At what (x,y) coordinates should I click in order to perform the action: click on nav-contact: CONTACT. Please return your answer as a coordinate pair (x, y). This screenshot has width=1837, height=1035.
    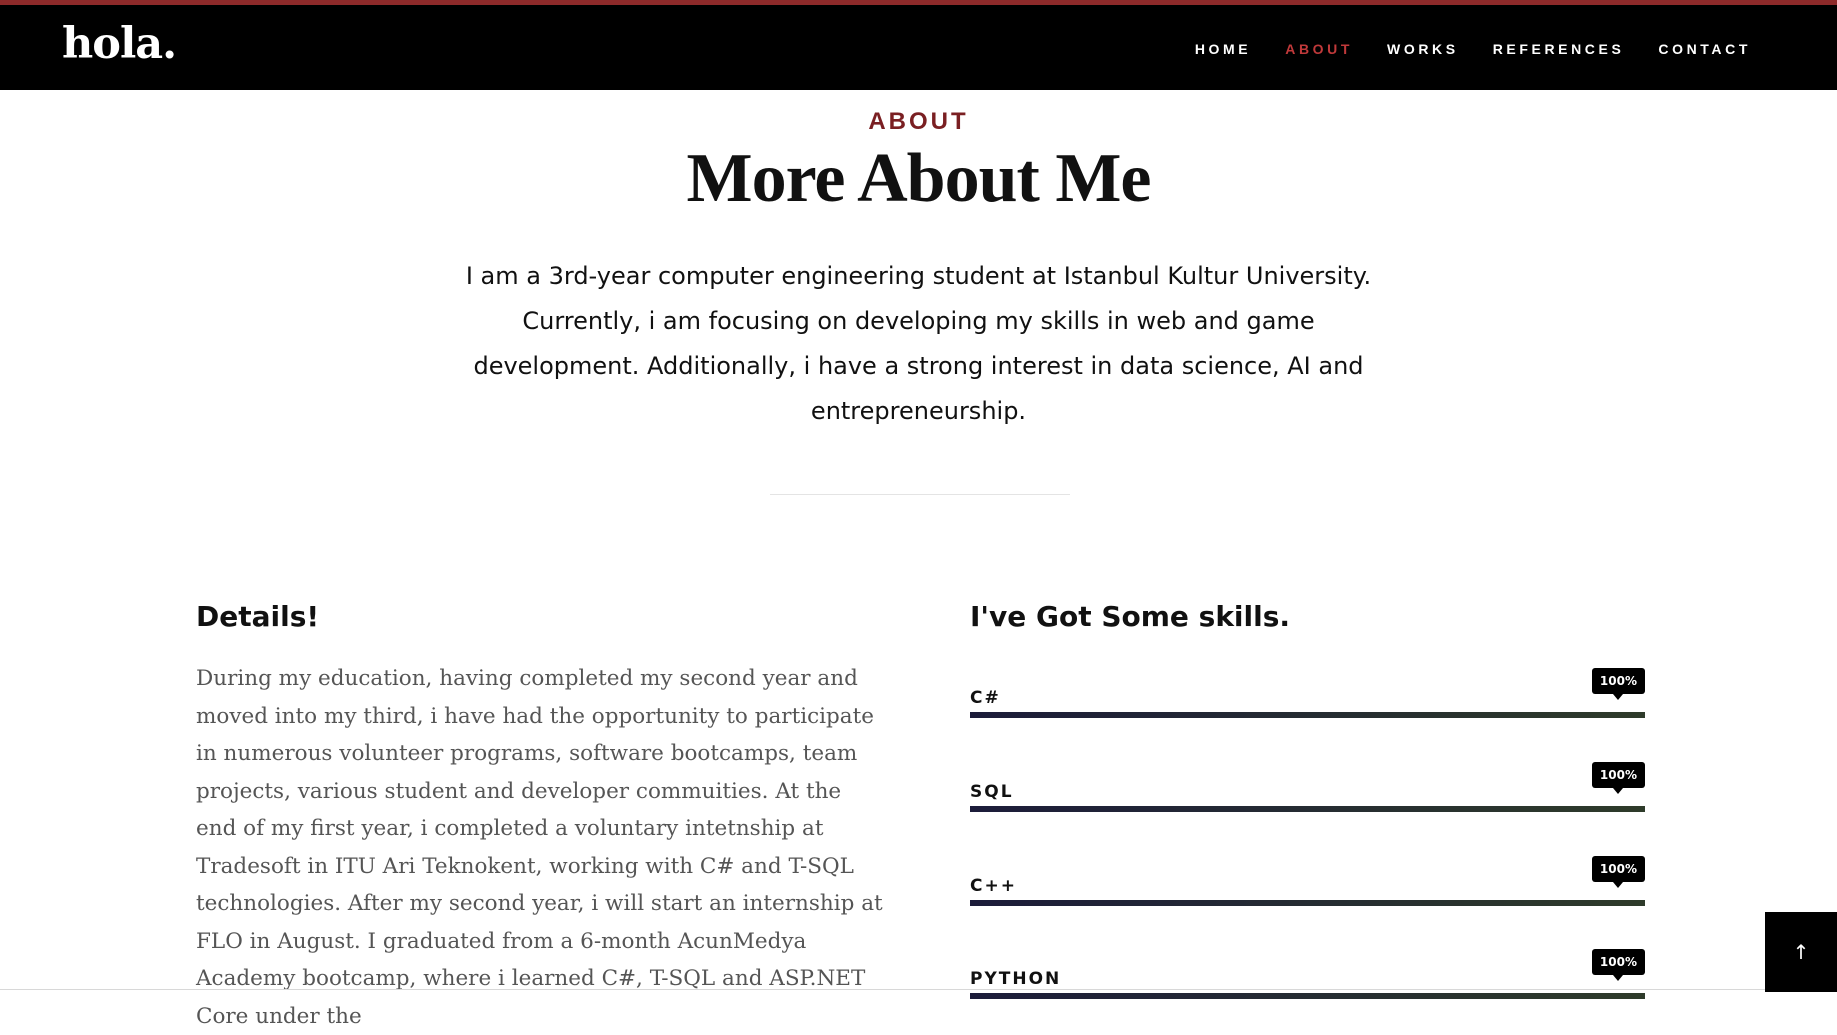
    Looking at the image, I should click on (1704, 49).